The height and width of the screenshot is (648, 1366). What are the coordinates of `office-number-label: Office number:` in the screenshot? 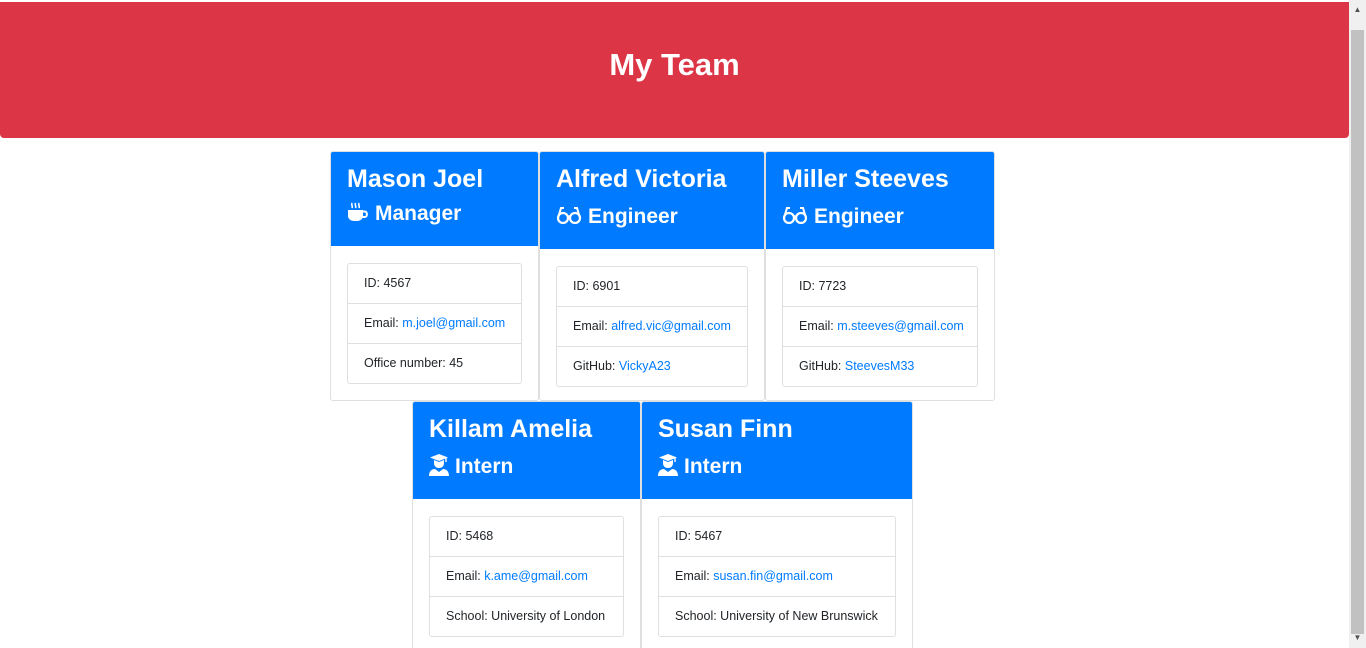 It's located at (407, 363).